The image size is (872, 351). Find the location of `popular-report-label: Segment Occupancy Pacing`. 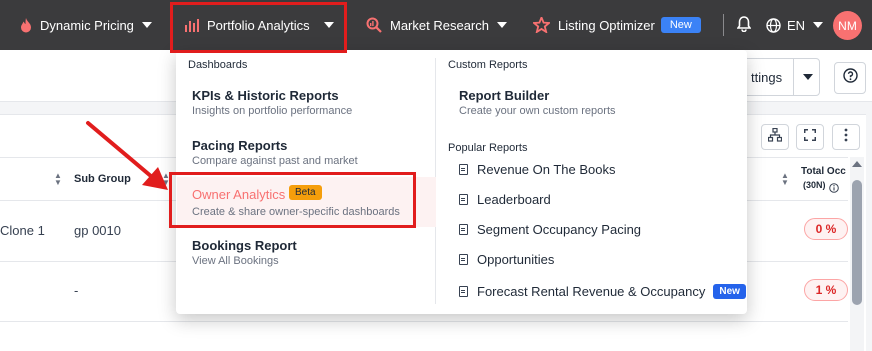

popular-report-label: Segment Occupancy Pacing is located at coordinates (559, 229).